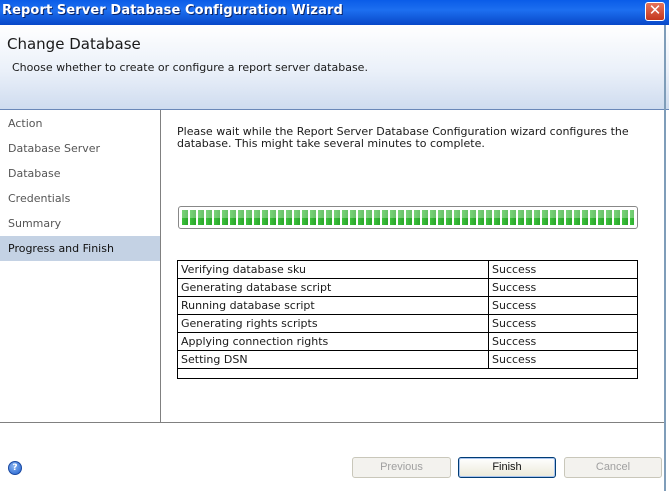 This screenshot has width=669, height=492. I want to click on sidebar-item-database: Database, so click(80, 173).